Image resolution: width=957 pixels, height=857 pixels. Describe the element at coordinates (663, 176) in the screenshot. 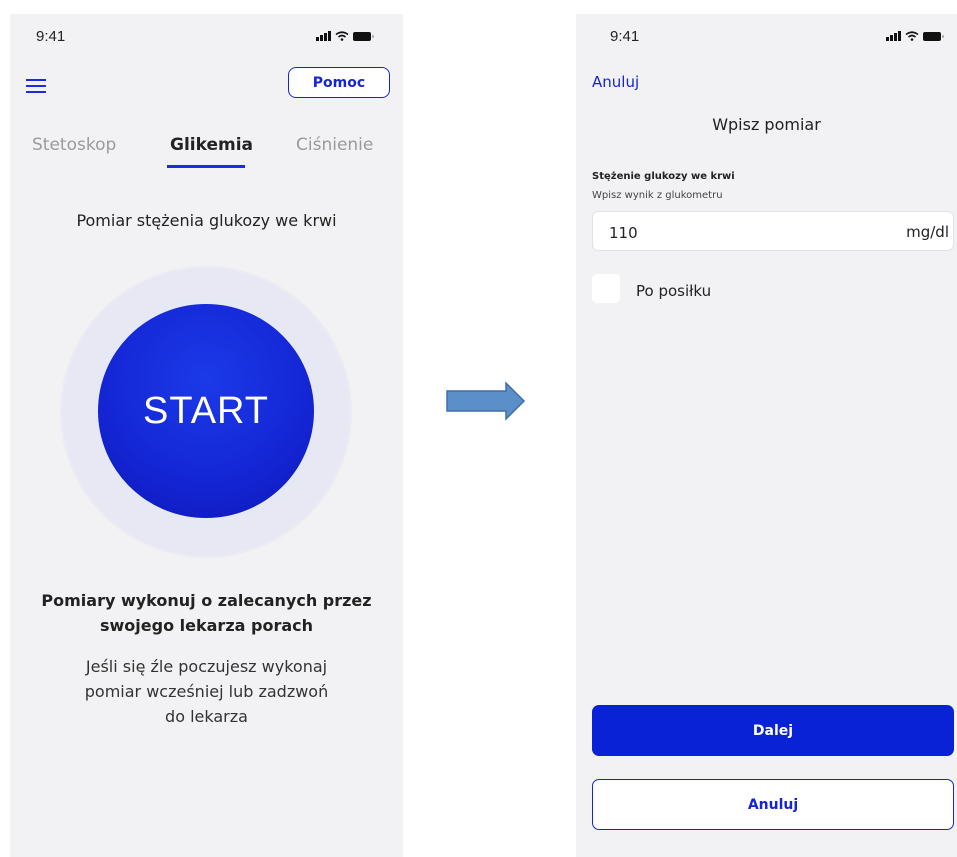

I see `glucose-field-label: Stężenie glukozy we krwi` at that location.